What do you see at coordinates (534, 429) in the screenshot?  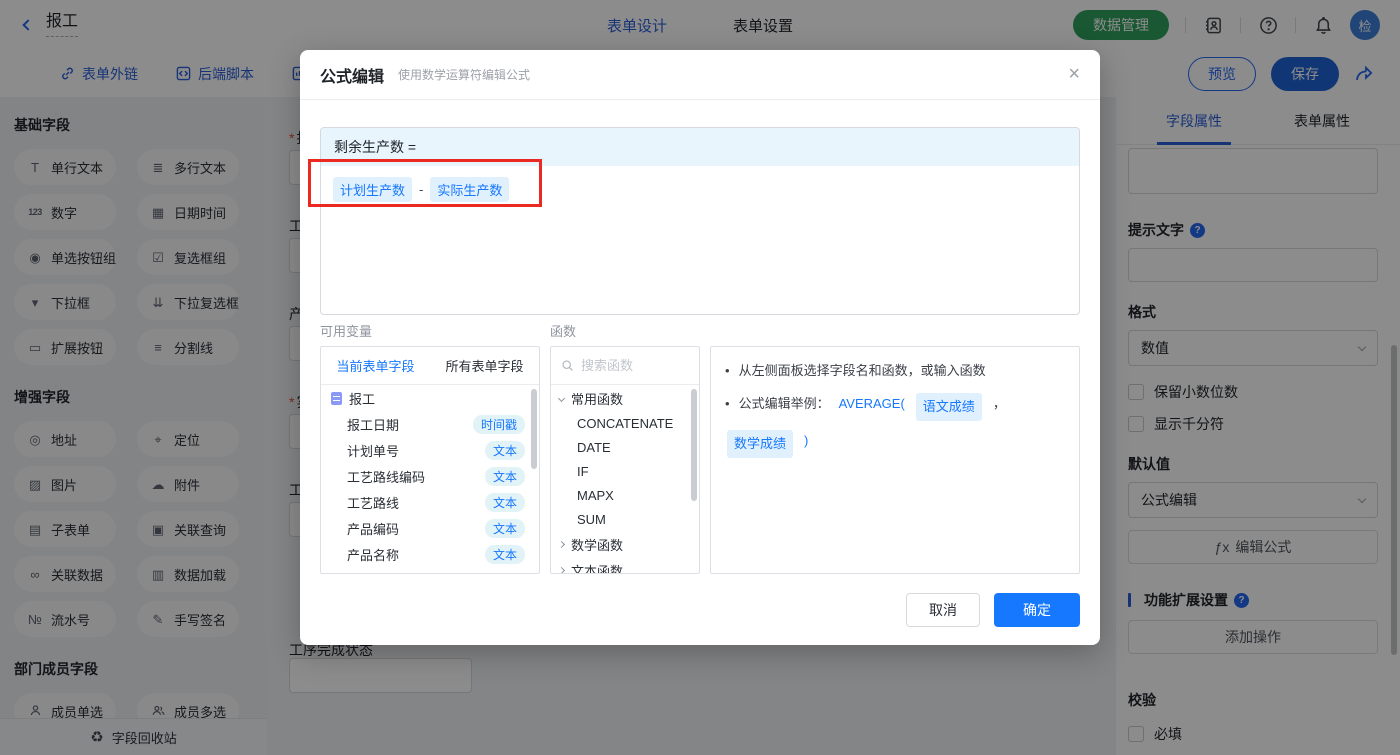 I see `variables-scrollbar` at bounding box center [534, 429].